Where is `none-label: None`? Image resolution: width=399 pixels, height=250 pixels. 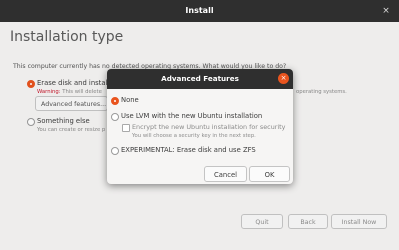
none-label: None is located at coordinates (130, 100).